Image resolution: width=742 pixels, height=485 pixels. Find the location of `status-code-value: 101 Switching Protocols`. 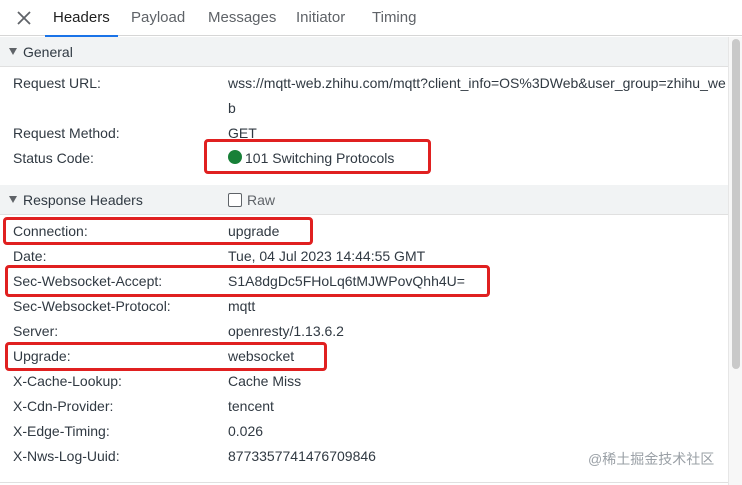

status-code-value: 101 Switching Protocols is located at coordinates (320, 158).